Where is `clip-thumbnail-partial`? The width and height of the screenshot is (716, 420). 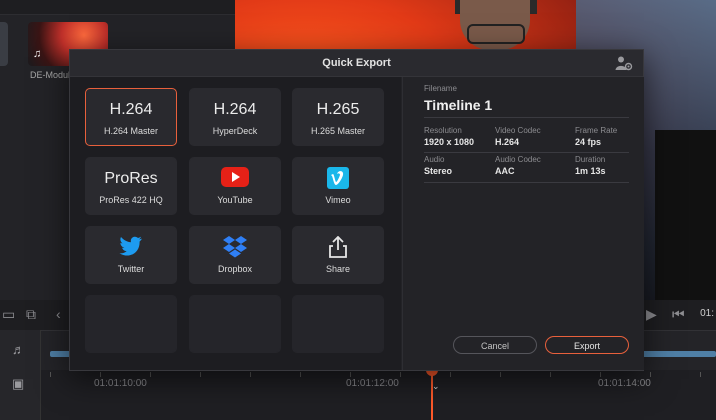 clip-thumbnail-partial is located at coordinates (4, 44).